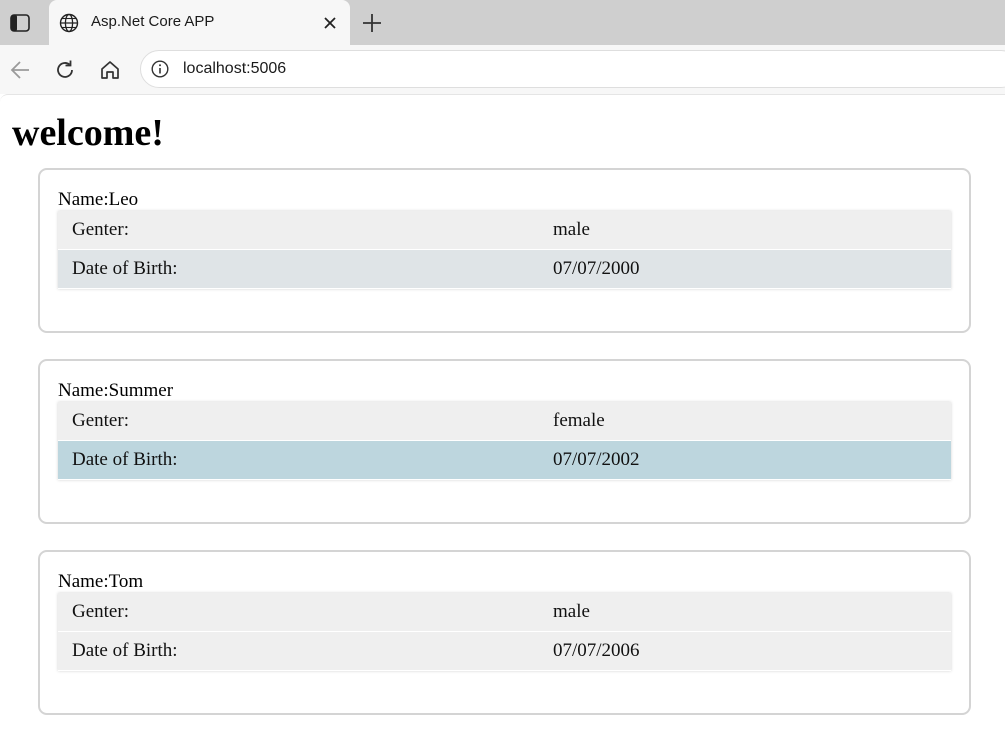  Describe the element at coordinates (160, 69) in the screenshot. I see `site-info-icon` at that location.